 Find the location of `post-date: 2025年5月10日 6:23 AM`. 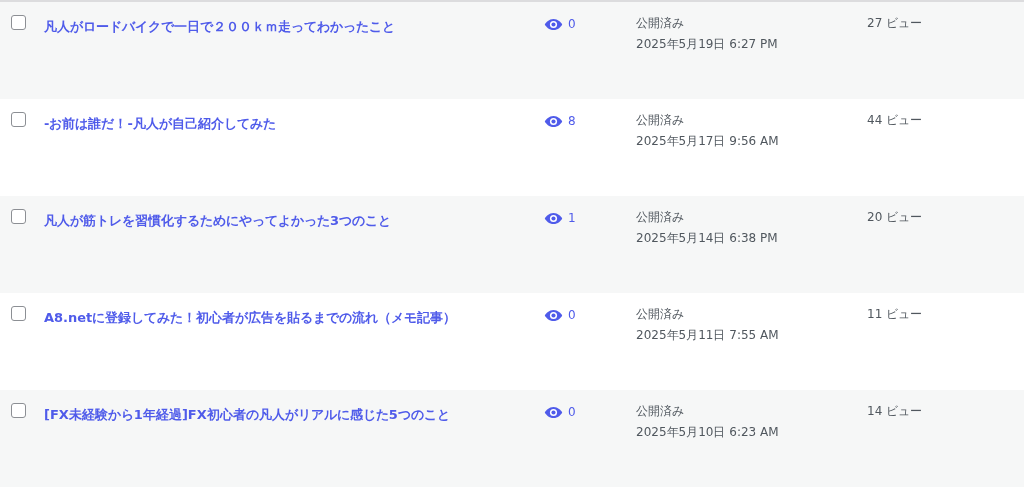

post-date: 2025年5月10日 6:23 AM is located at coordinates (708, 432).